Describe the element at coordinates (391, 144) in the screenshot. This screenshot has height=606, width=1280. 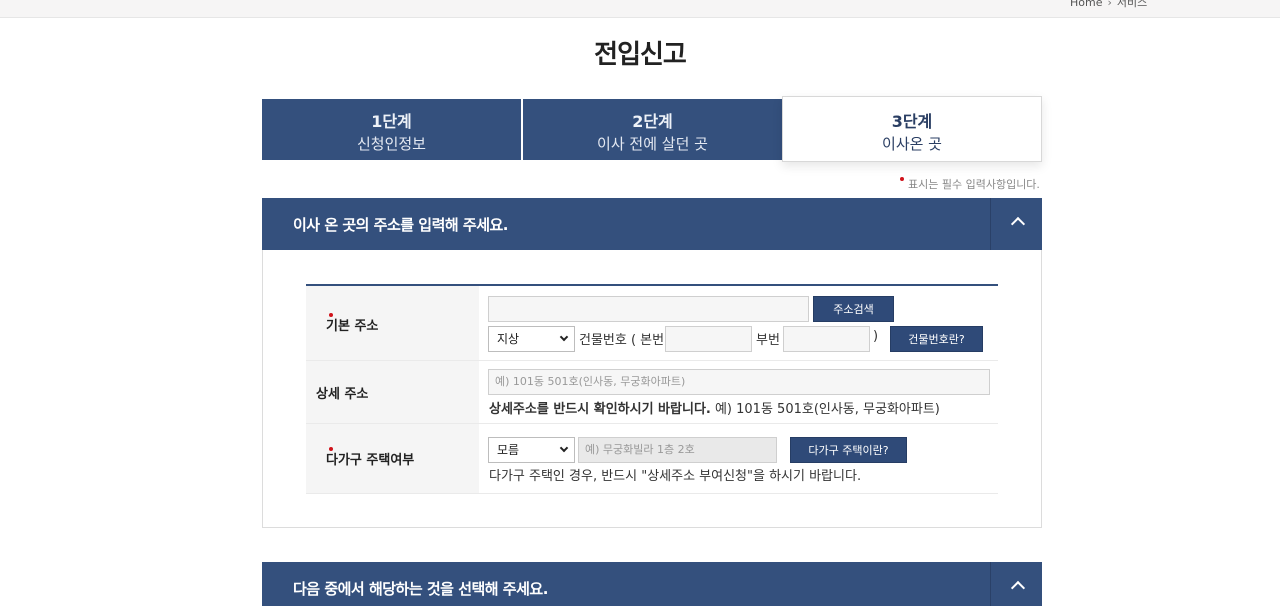
I see `step-name: 신청인정보` at that location.